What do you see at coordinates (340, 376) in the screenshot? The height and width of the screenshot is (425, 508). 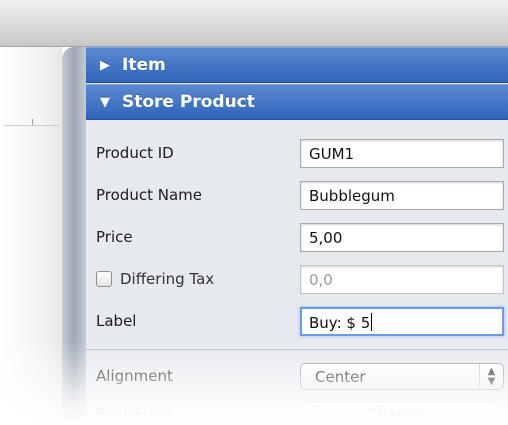 I see `alignment-selected-value: Center` at bounding box center [340, 376].